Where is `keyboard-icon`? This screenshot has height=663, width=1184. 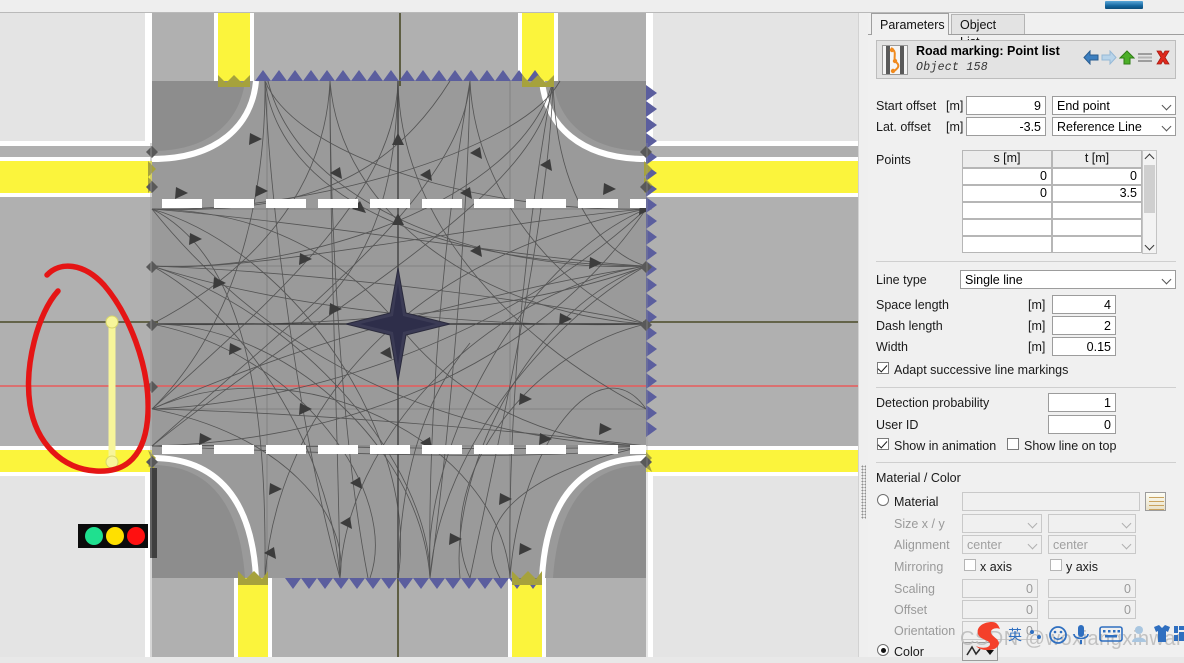
keyboard-icon is located at coordinates (1111, 634).